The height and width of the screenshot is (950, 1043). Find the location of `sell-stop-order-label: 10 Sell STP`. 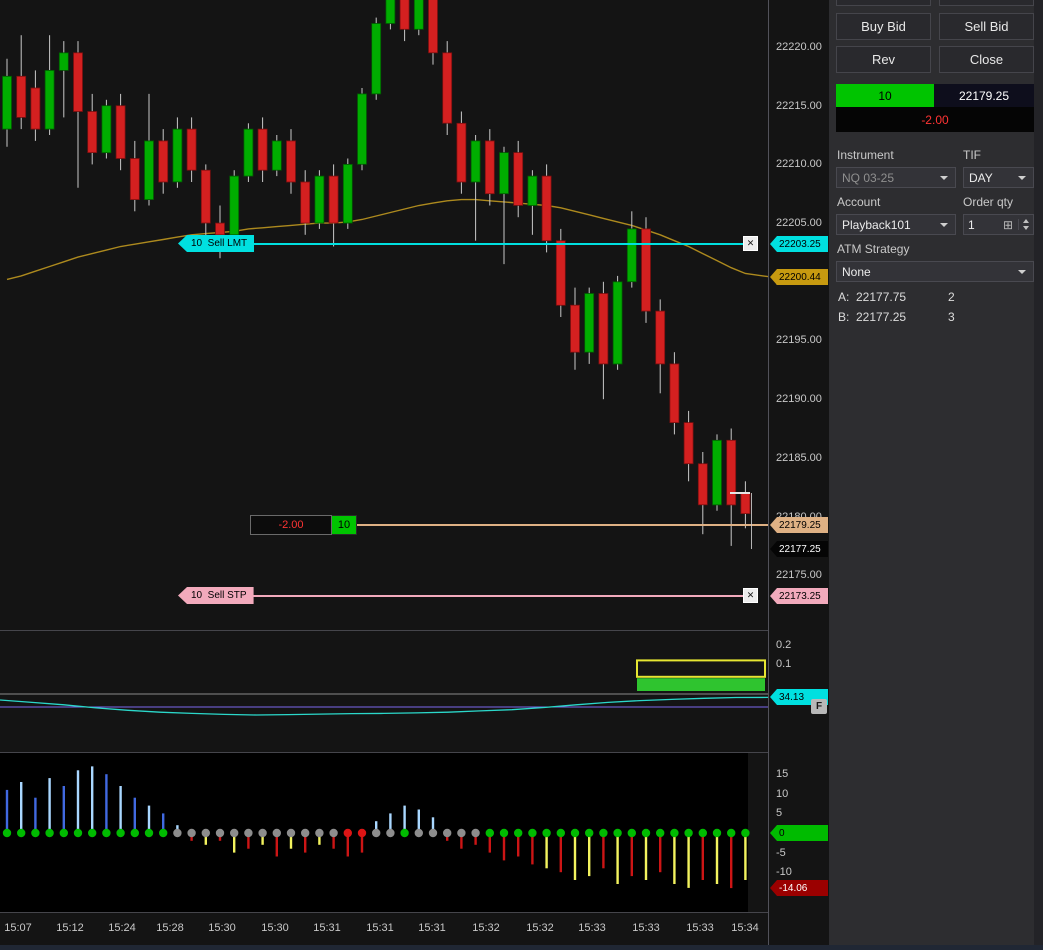

sell-stop-order-label: 10 Sell STP is located at coordinates (216, 595).